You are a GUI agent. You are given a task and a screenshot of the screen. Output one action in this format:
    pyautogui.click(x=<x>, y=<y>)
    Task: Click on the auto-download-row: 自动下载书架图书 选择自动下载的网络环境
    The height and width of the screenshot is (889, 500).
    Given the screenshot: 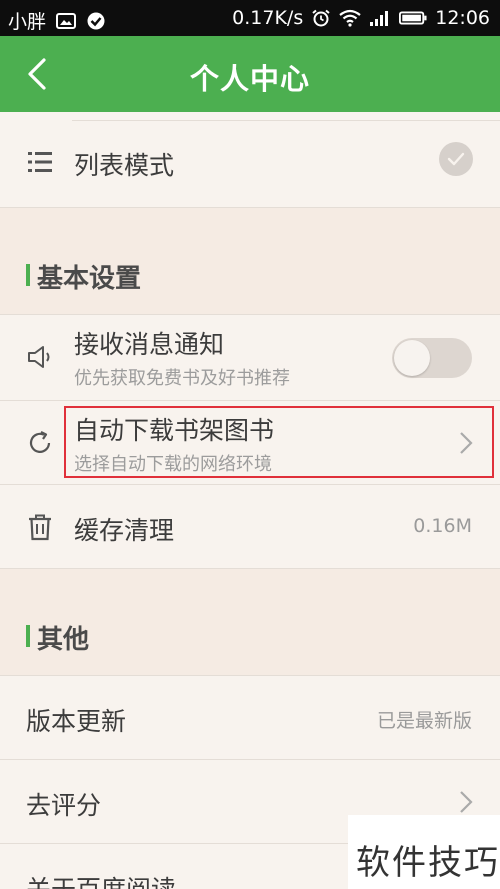 What is the action you would take?
    pyautogui.click(x=250, y=443)
    